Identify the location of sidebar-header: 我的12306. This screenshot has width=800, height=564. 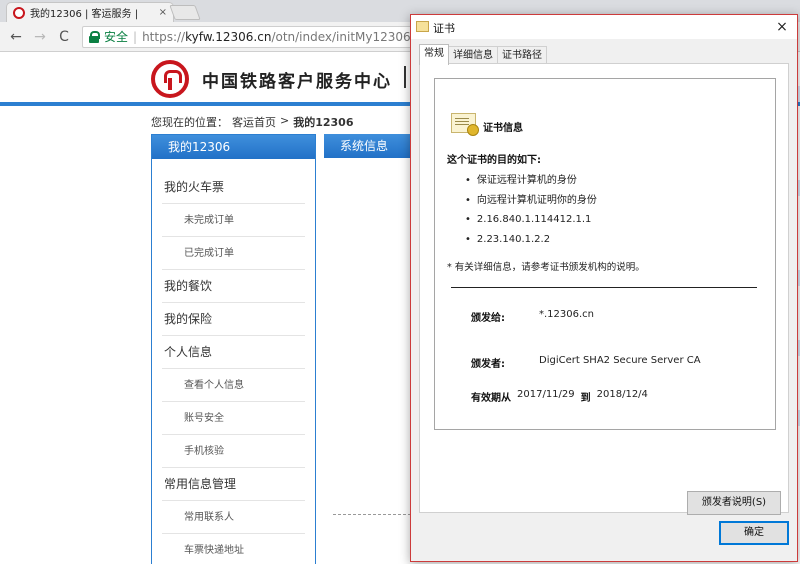
(233, 147).